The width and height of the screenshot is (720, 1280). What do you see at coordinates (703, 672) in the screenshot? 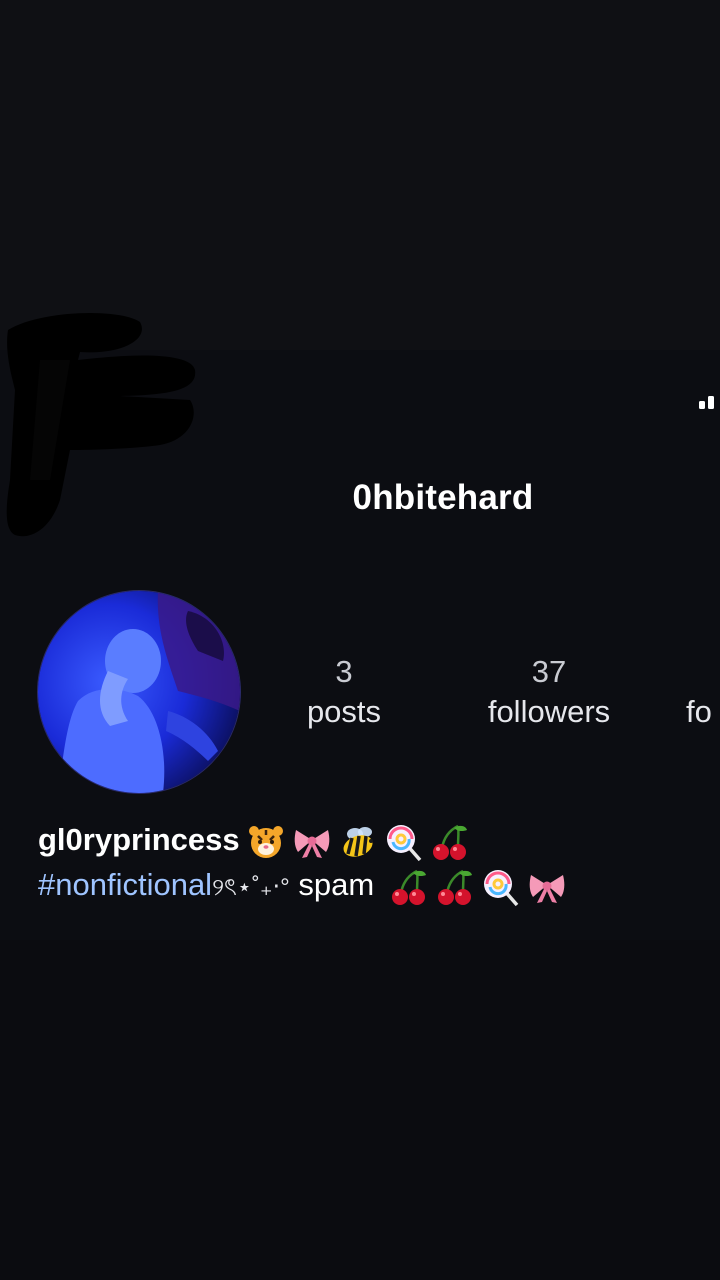
I see `following-value` at bounding box center [703, 672].